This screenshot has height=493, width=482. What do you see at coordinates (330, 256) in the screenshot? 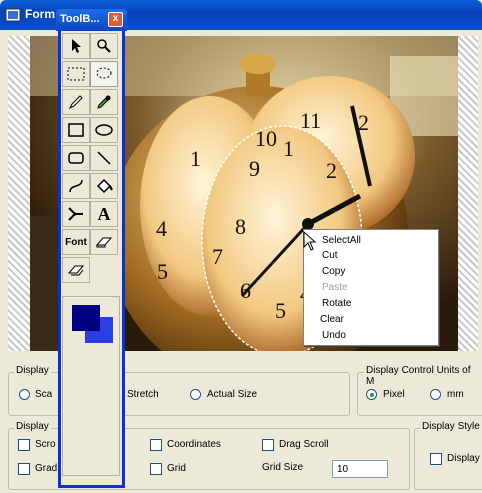
I see `menu-item-cut: Cut` at bounding box center [330, 256].